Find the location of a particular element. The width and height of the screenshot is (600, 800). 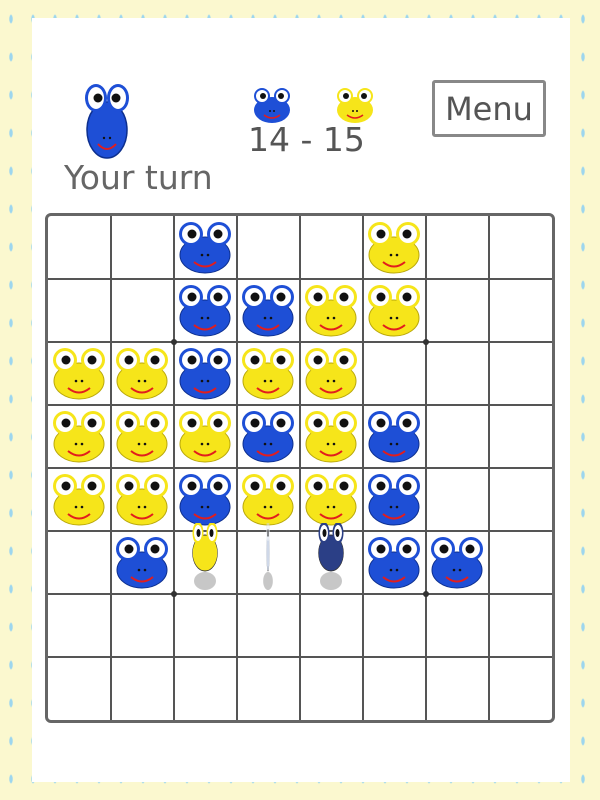

current-player-frog-icon is located at coordinates (107, 121).